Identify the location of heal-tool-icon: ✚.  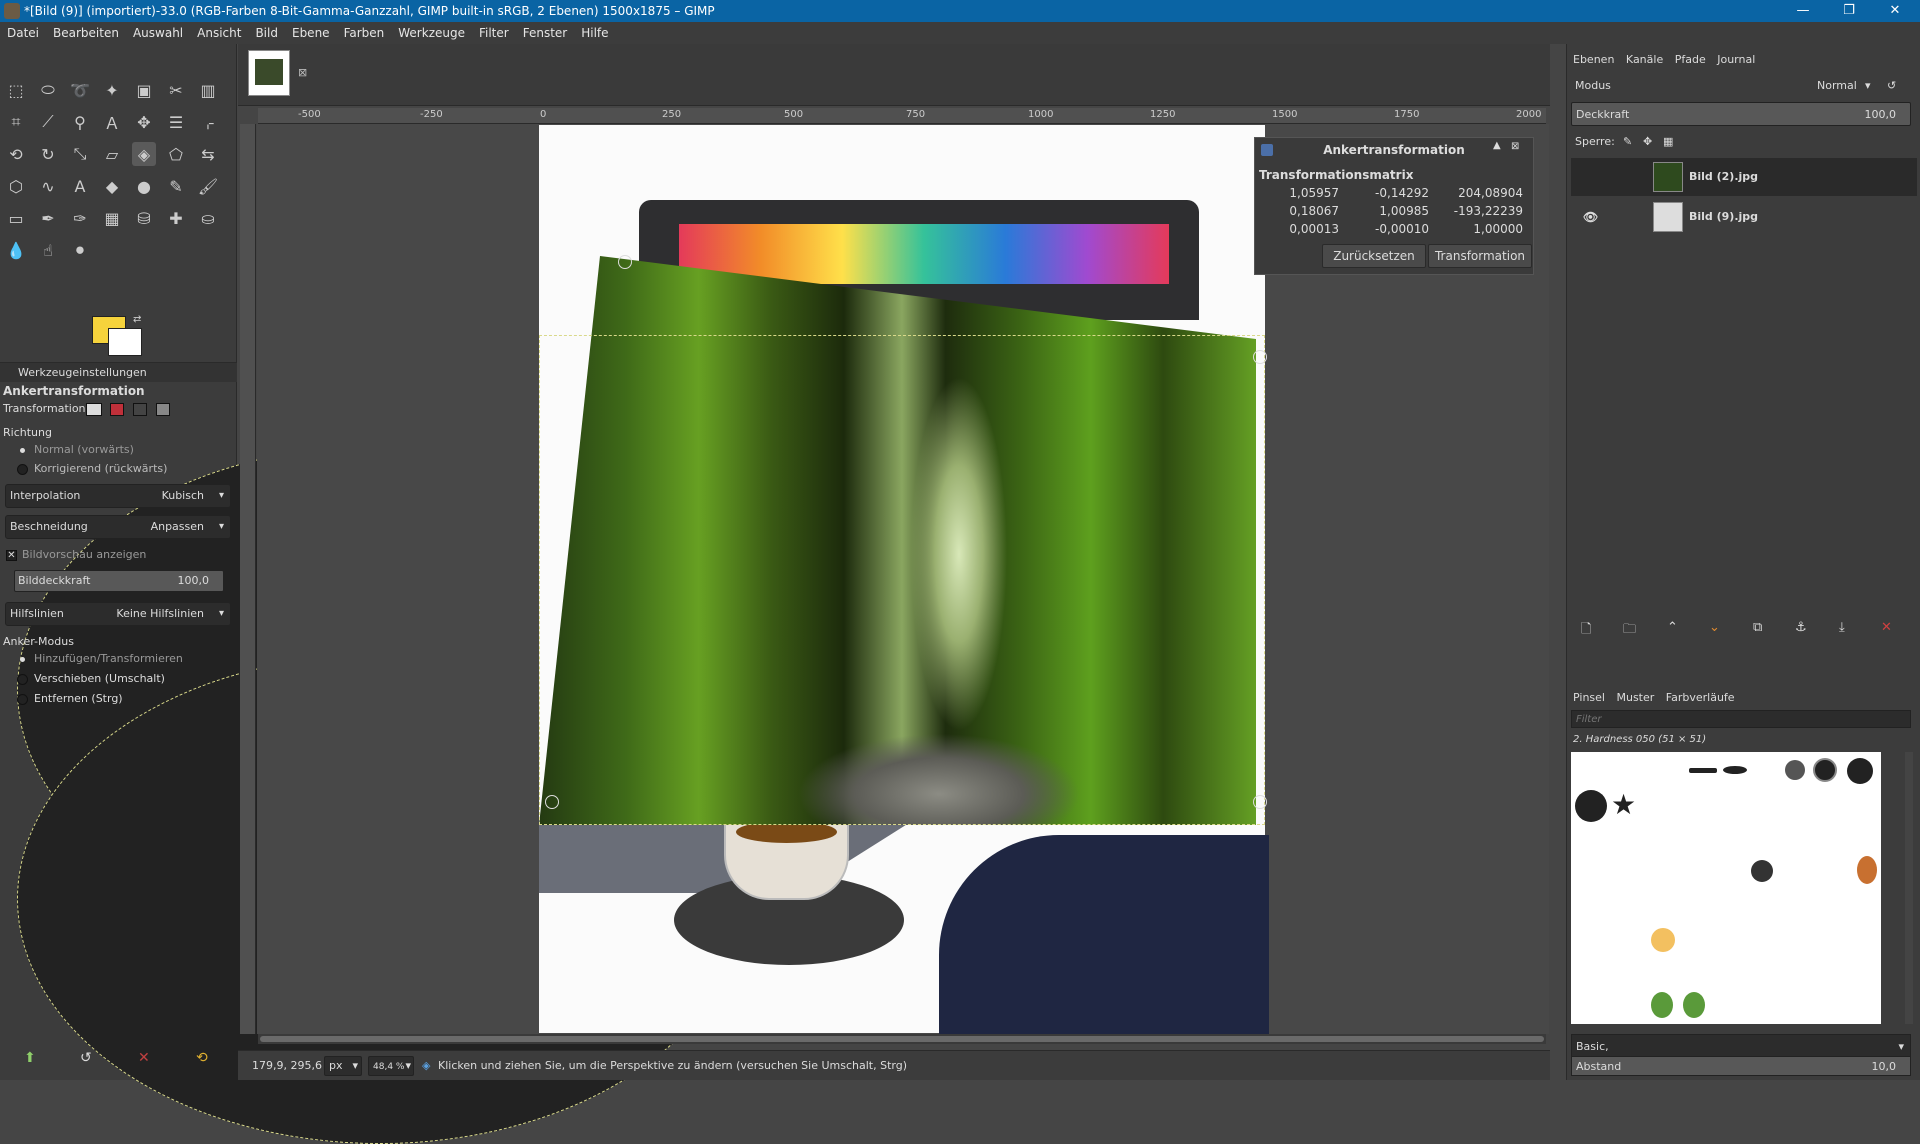
(176, 218).